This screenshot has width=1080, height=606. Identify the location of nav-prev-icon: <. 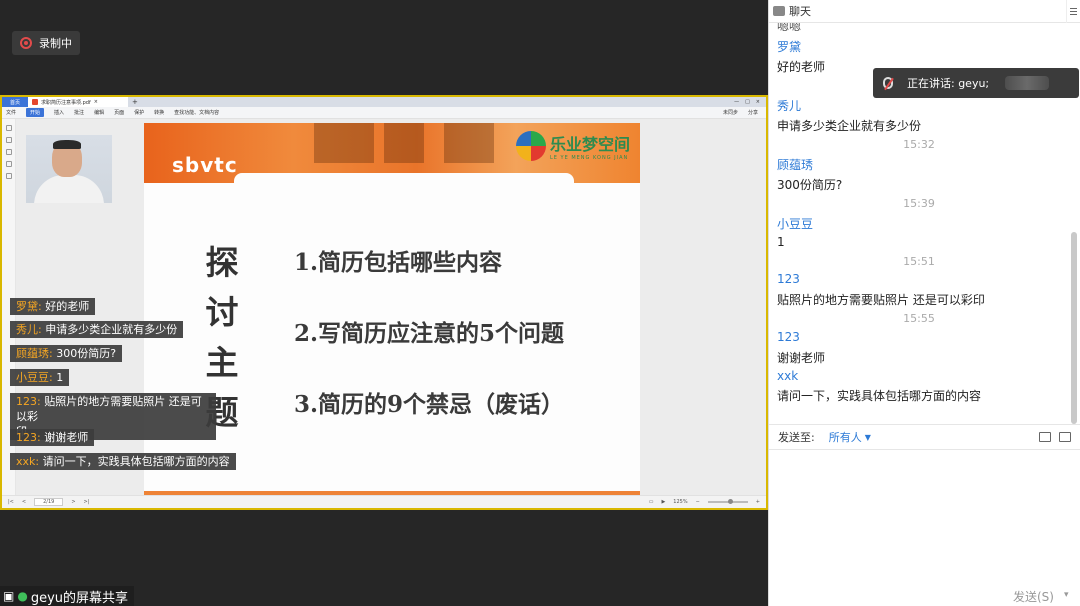
(24, 502).